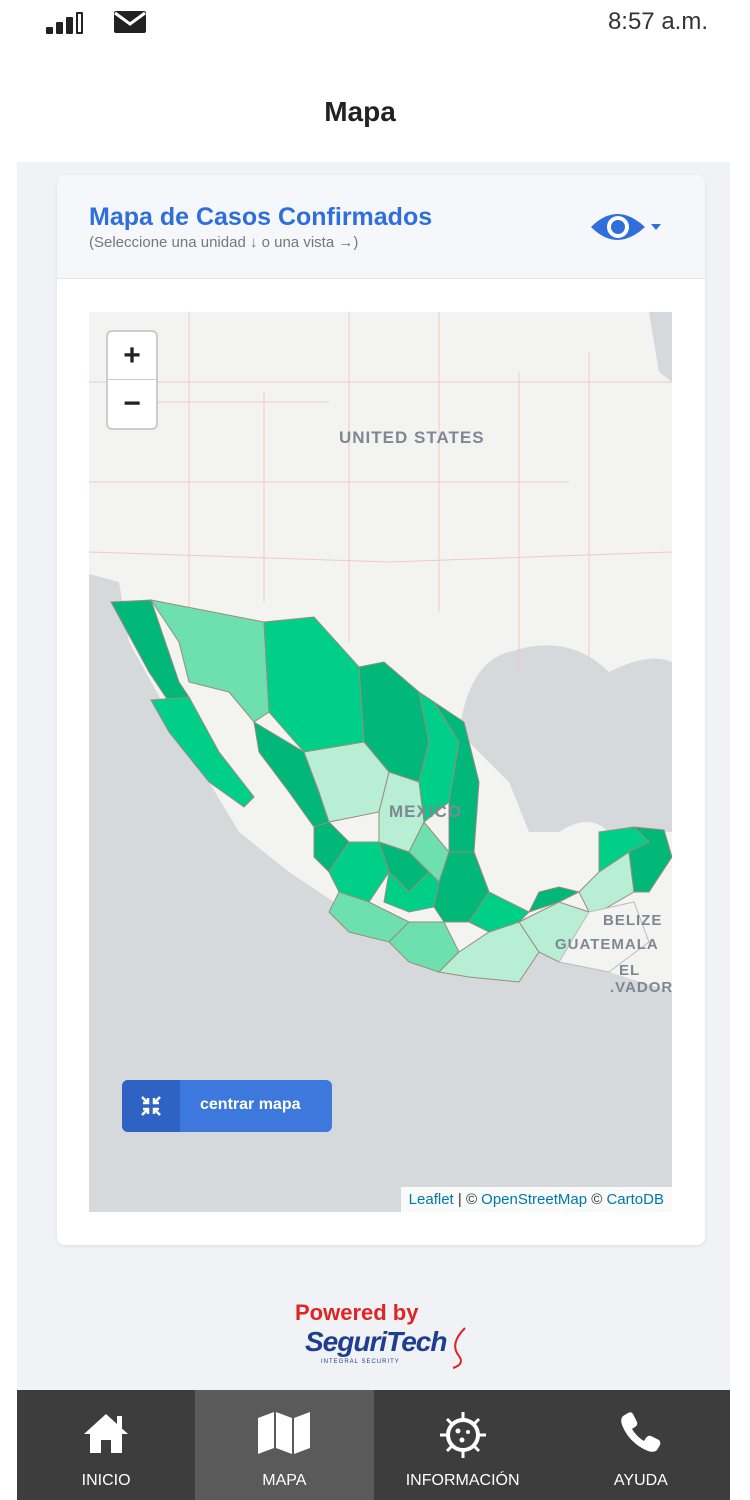 The width and height of the screenshot is (750, 1500). I want to click on leaflet-link: Leaflet, so click(431, 1199).